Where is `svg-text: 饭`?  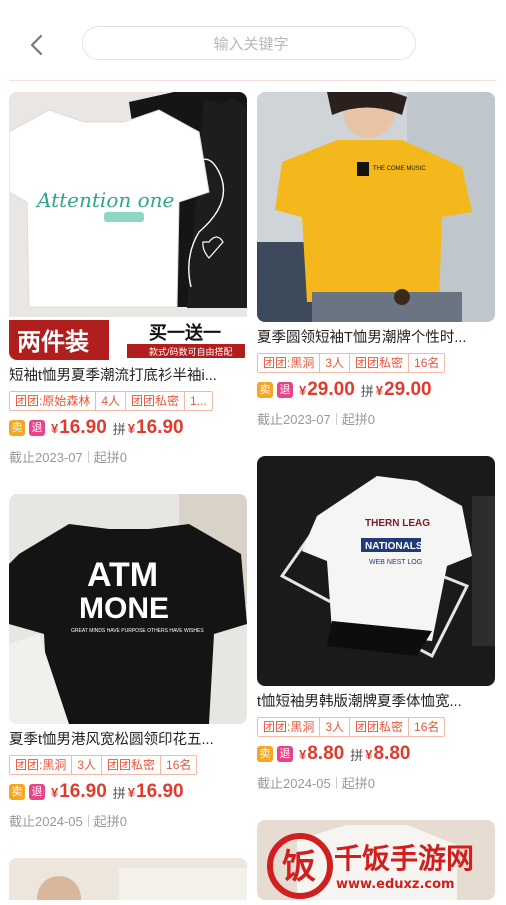 svg-text: 饭 is located at coordinates (299, 867).